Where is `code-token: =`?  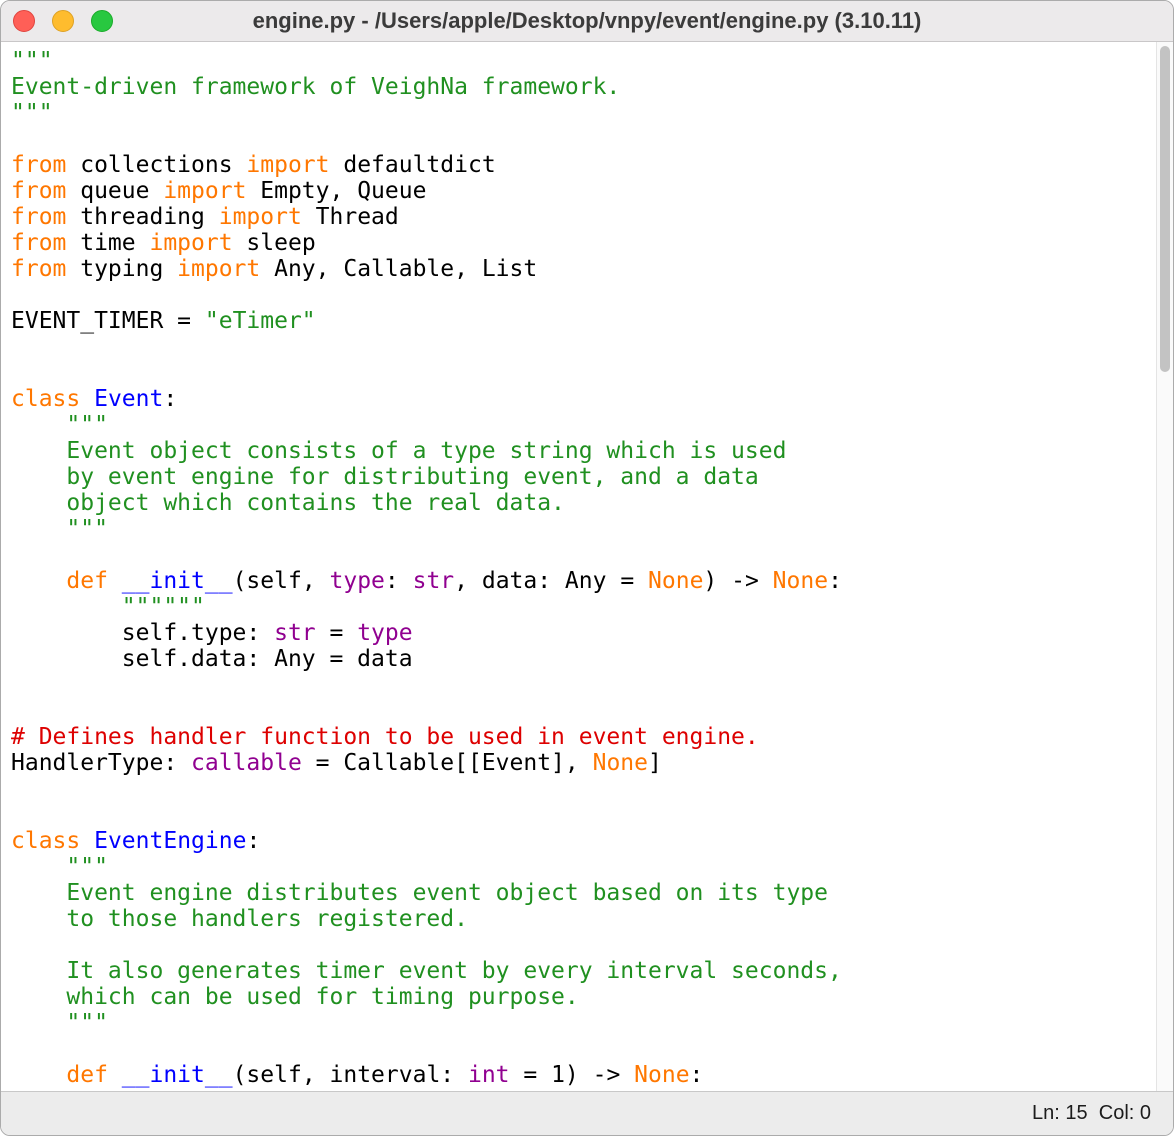
code-token: = is located at coordinates (336, 633).